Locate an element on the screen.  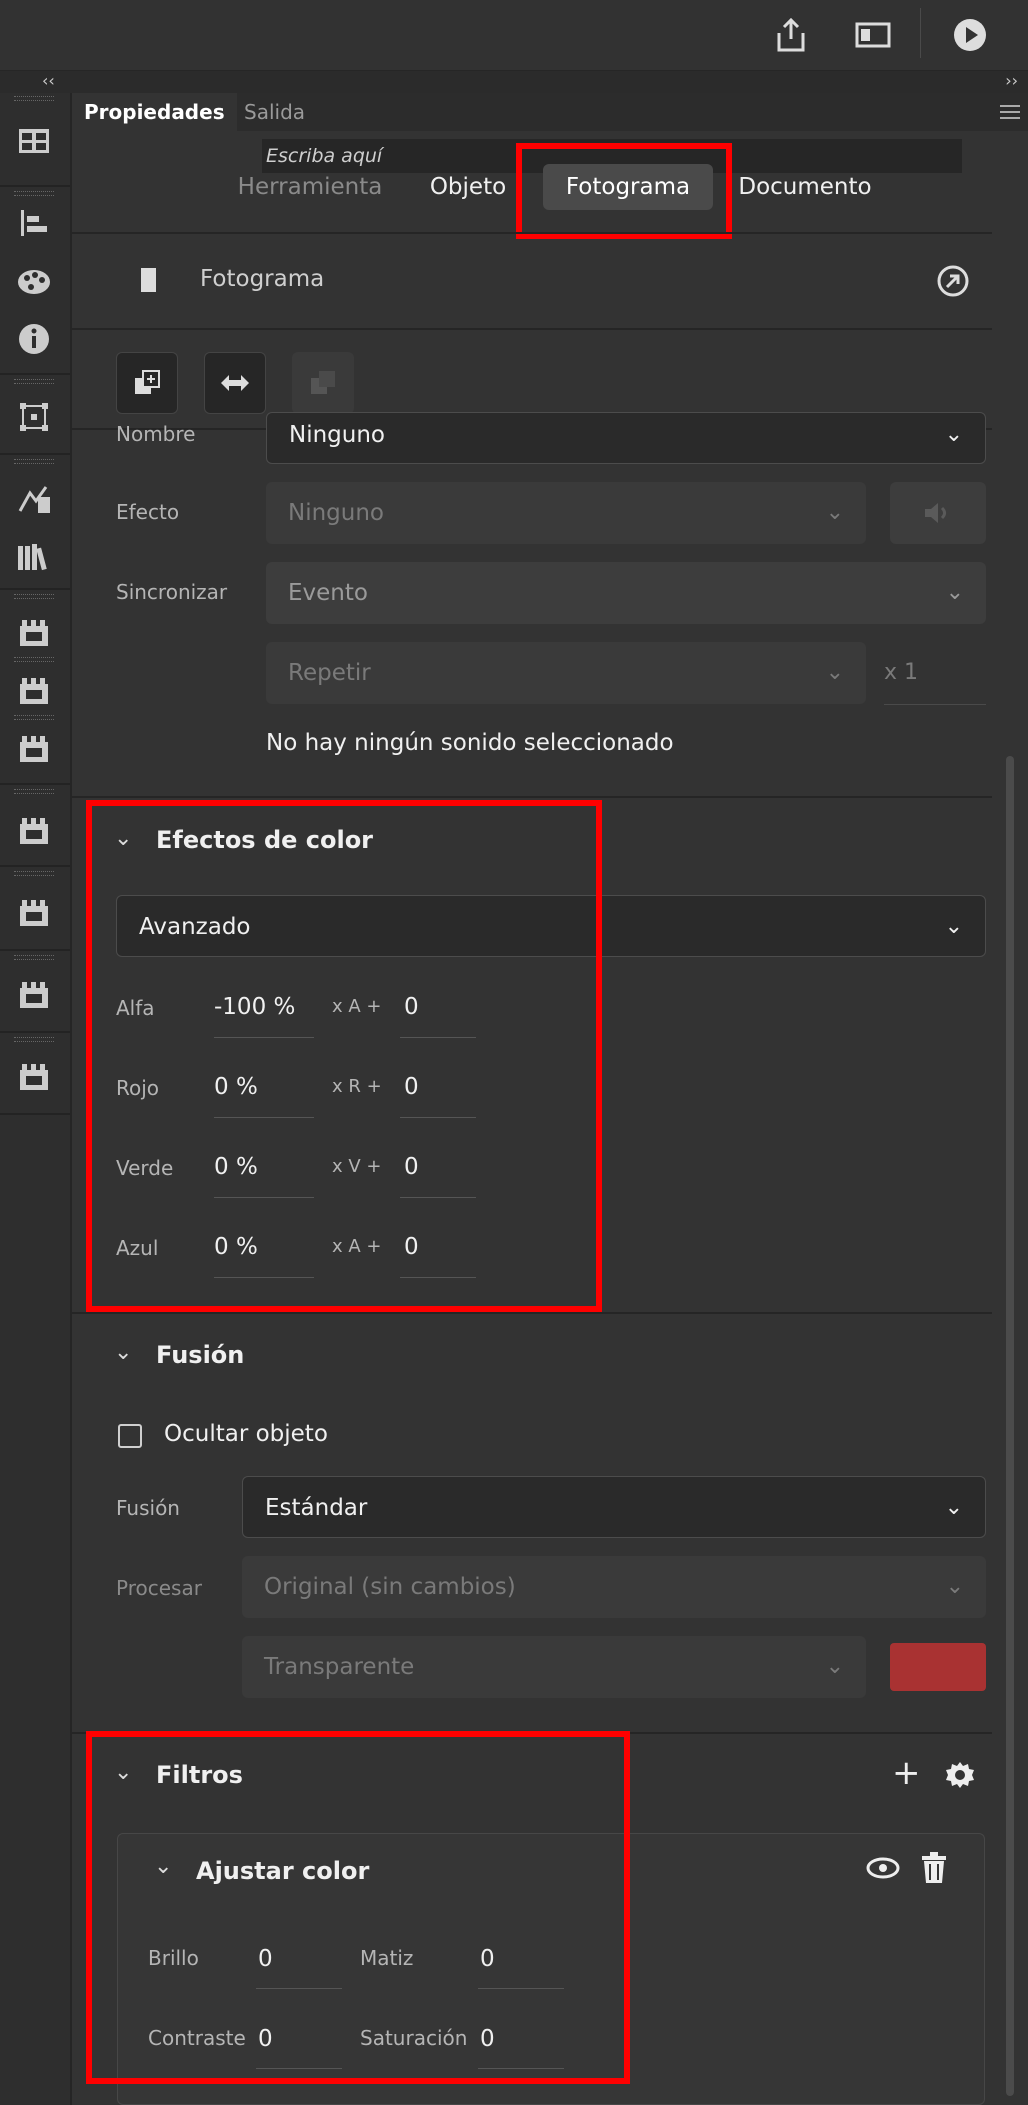
repeat-value: Repetir is located at coordinates (329, 673).